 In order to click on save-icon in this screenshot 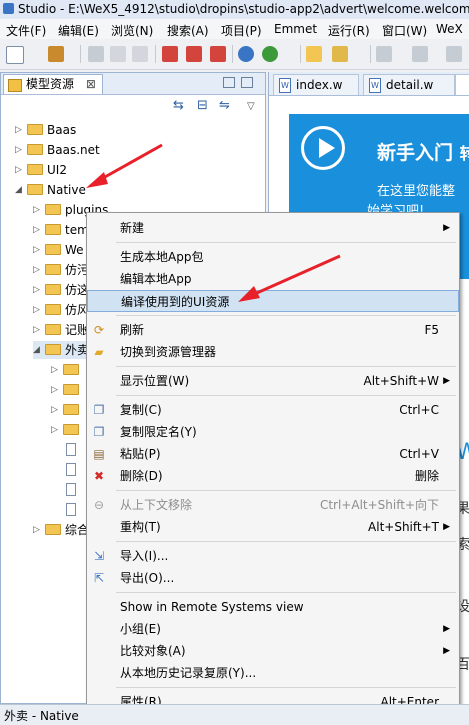, I will do `click(96, 54)`.